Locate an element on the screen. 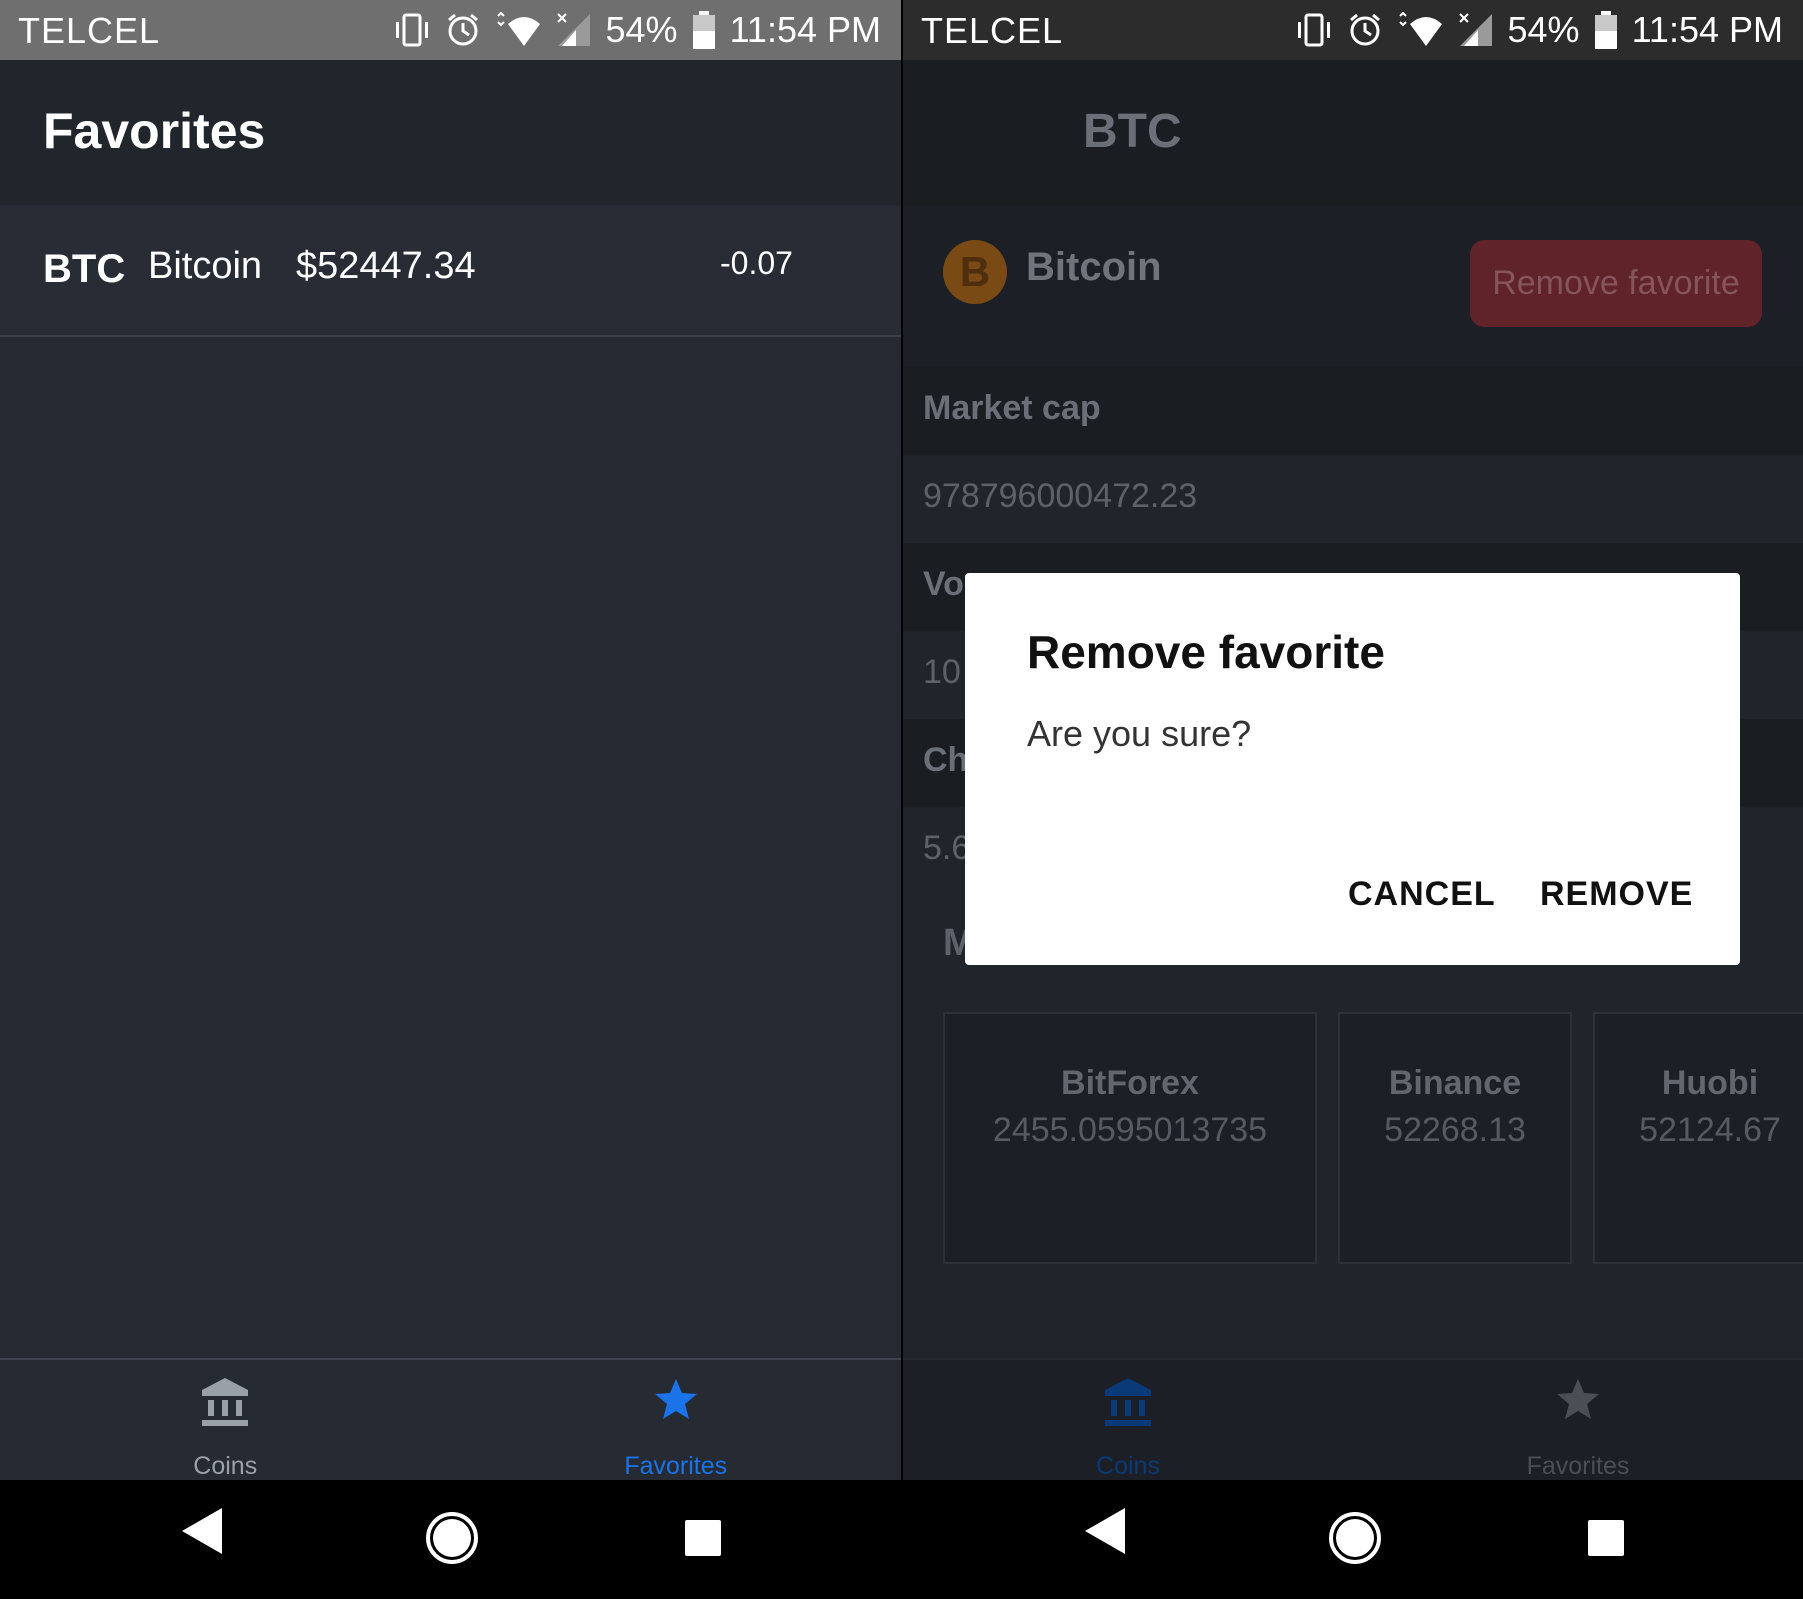 The height and width of the screenshot is (1599, 1803). volume-label: Vo is located at coordinates (943, 584).